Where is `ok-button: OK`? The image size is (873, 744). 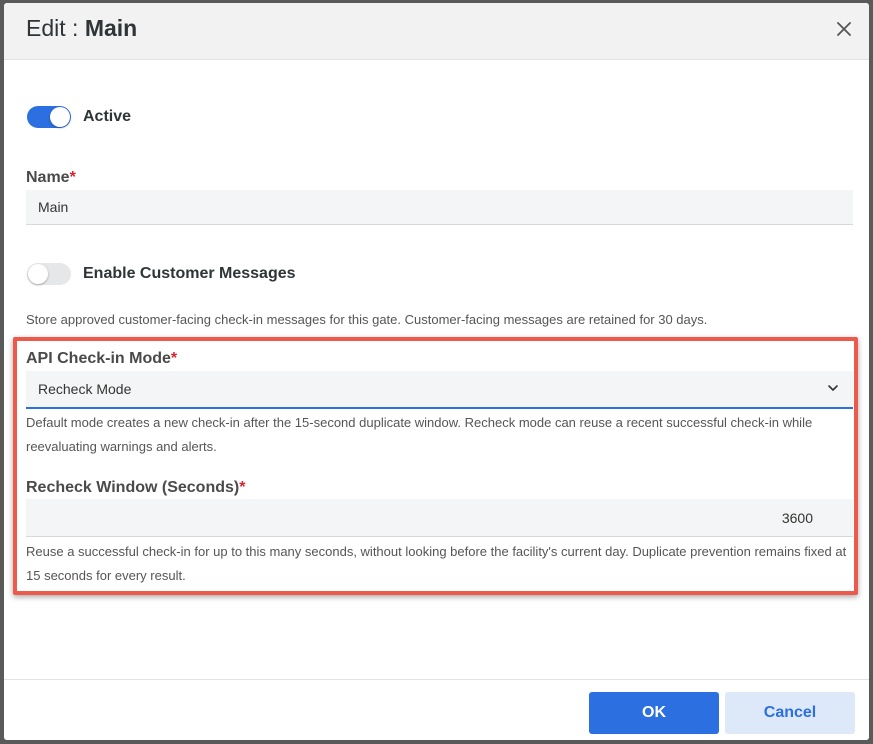
ok-button: OK is located at coordinates (654, 713).